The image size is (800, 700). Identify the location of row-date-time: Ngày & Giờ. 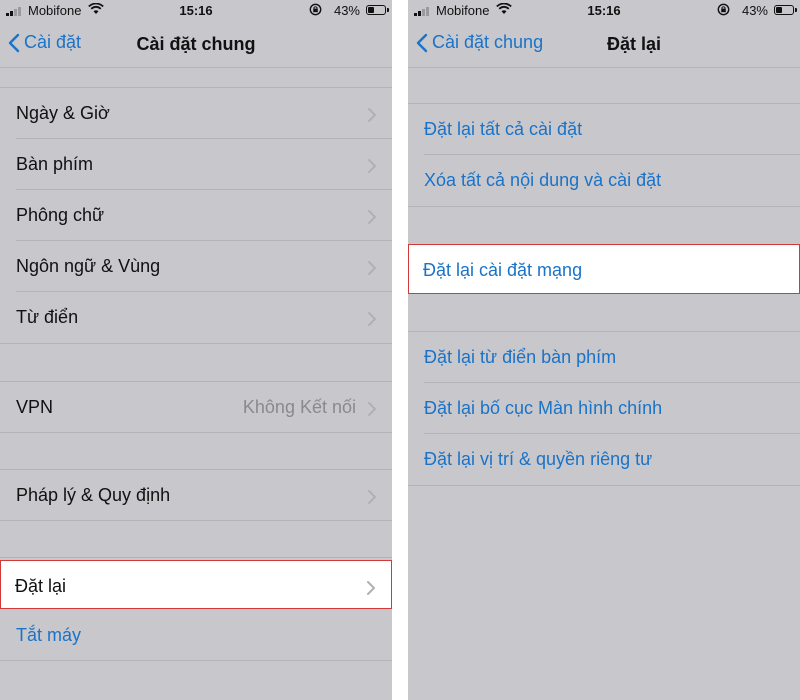
(196, 113).